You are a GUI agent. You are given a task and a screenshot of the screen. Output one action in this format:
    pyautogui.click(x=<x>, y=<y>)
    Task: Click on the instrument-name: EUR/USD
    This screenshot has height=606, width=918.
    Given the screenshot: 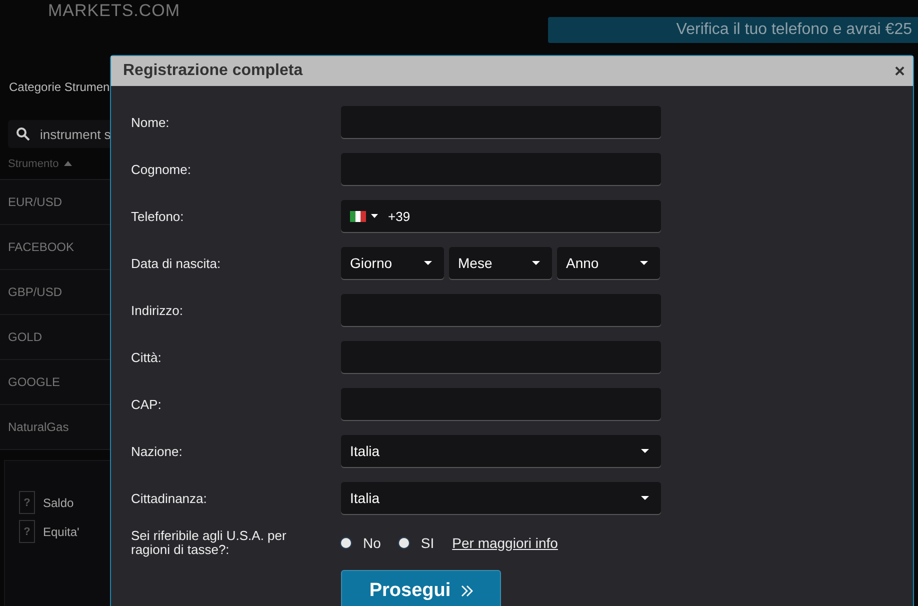 What is the action you would take?
    pyautogui.click(x=35, y=202)
    